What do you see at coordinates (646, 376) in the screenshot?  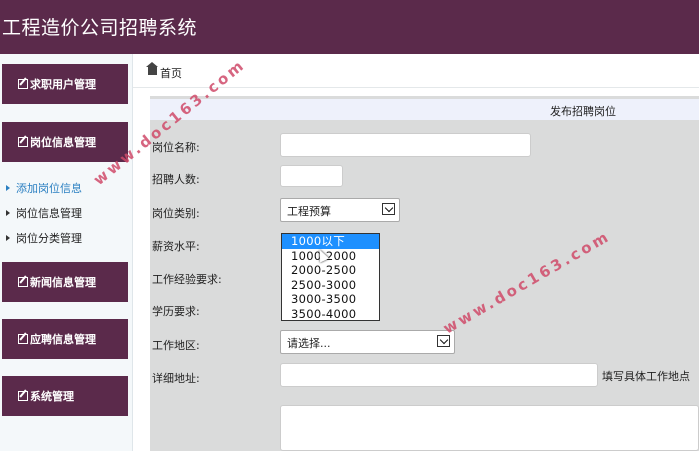 I see `address-hint: 填写具体工作地点` at bounding box center [646, 376].